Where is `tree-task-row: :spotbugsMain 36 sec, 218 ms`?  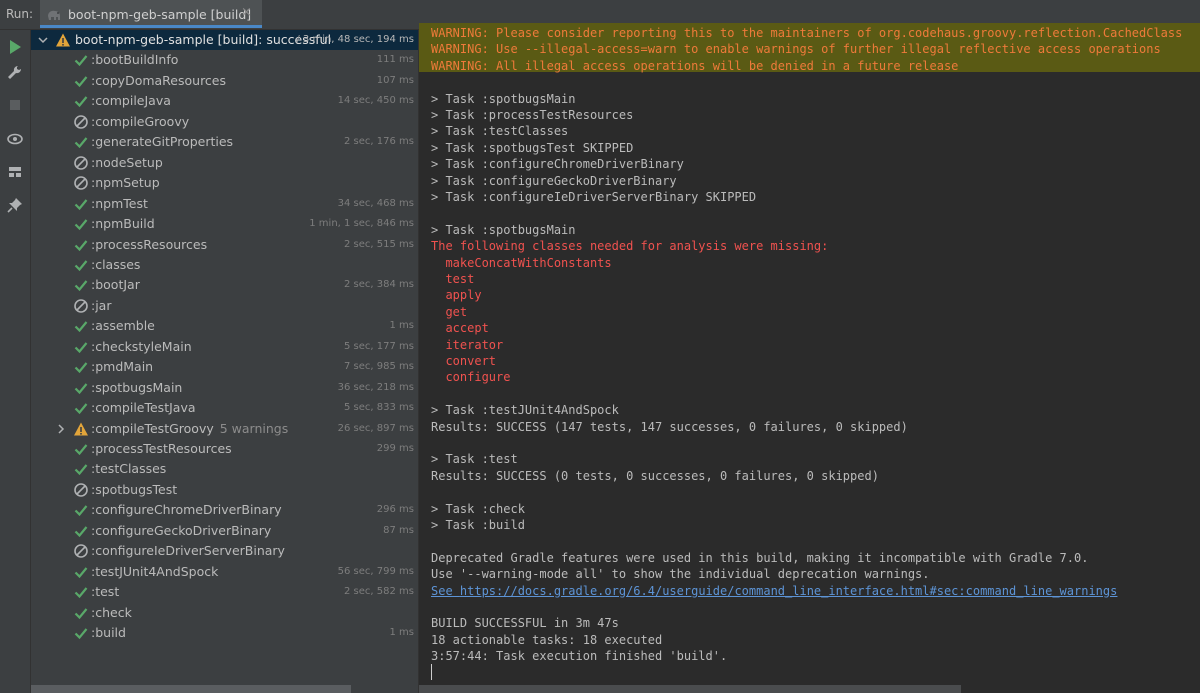 tree-task-row: :spotbugsMain 36 sec, 218 ms is located at coordinates (224, 388).